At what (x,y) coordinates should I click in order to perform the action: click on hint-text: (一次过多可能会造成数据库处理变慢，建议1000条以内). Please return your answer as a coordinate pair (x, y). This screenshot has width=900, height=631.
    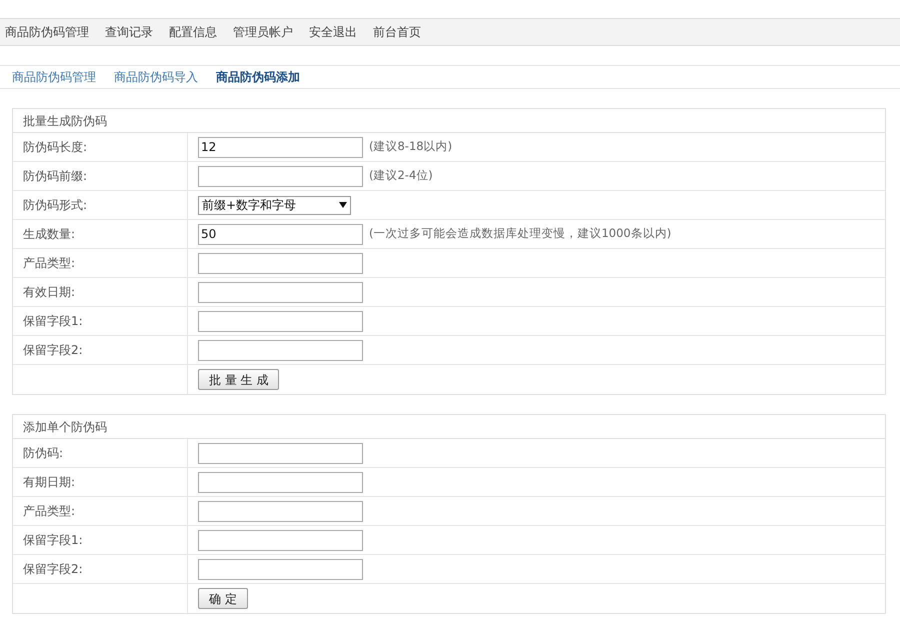
    Looking at the image, I should click on (520, 233).